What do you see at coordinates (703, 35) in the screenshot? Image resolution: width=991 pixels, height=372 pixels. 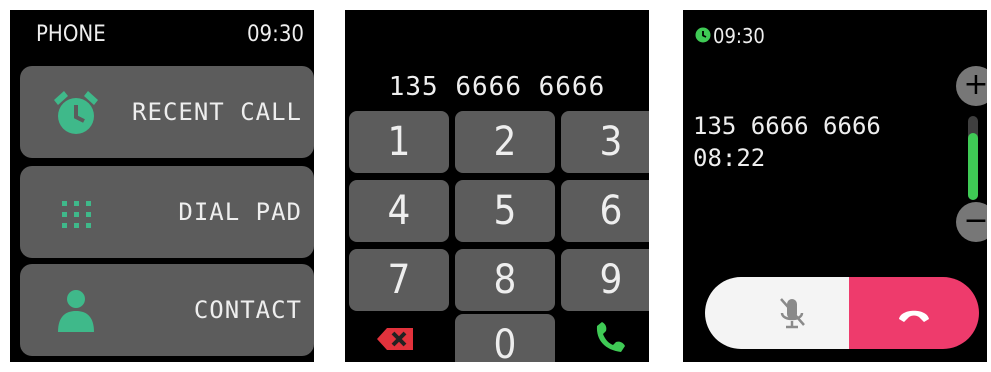 I see `clock-icon` at bounding box center [703, 35].